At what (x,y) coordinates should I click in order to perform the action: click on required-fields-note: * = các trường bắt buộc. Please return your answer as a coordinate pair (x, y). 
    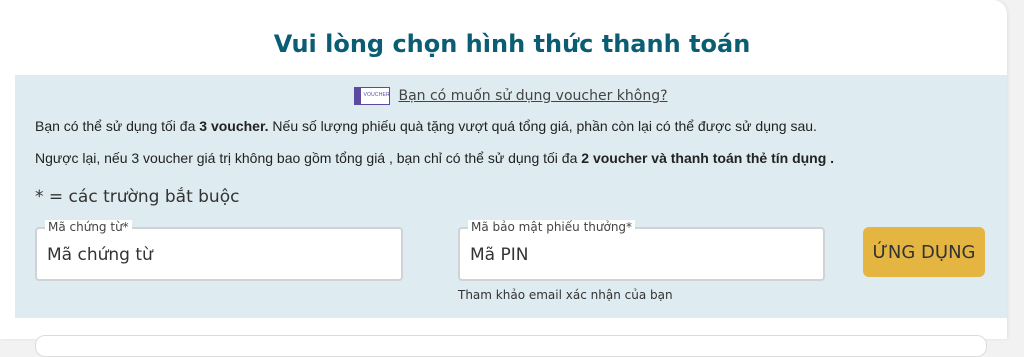
    Looking at the image, I should click on (137, 197).